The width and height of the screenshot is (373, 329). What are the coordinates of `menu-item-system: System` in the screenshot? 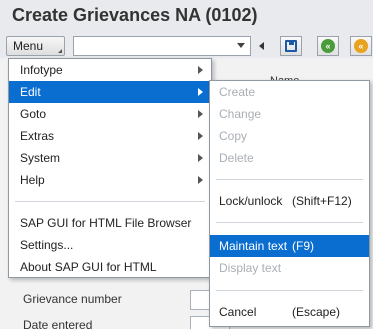 It's located at (110, 158).